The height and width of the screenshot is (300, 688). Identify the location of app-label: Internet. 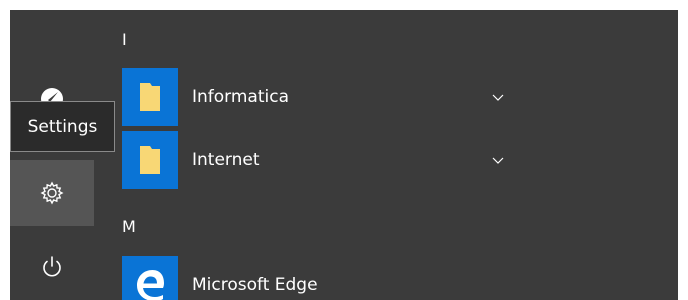
(226, 160).